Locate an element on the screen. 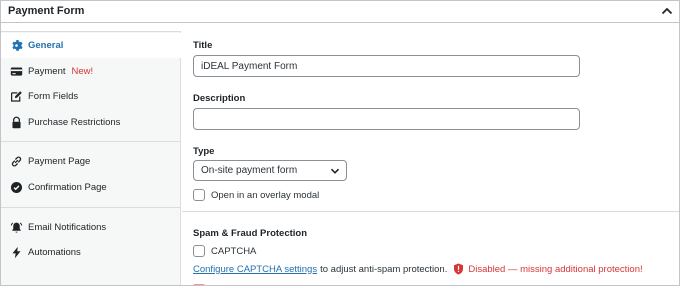 This screenshot has height=286, width=680. sidebar-item-confirmation-page: Confirmation Page is located at coordinates (90, 187).